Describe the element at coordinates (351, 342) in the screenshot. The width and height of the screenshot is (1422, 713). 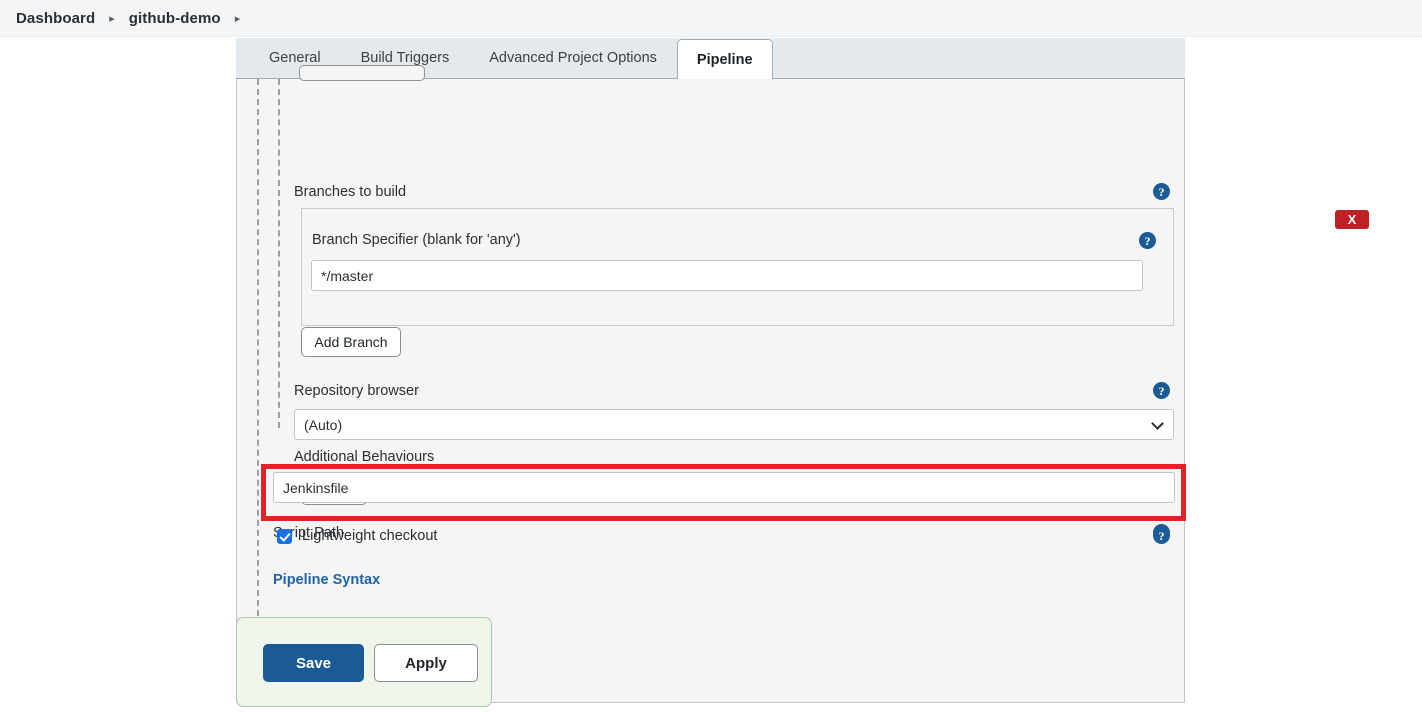
I see `add-branch-button: Add Branch` at that location.